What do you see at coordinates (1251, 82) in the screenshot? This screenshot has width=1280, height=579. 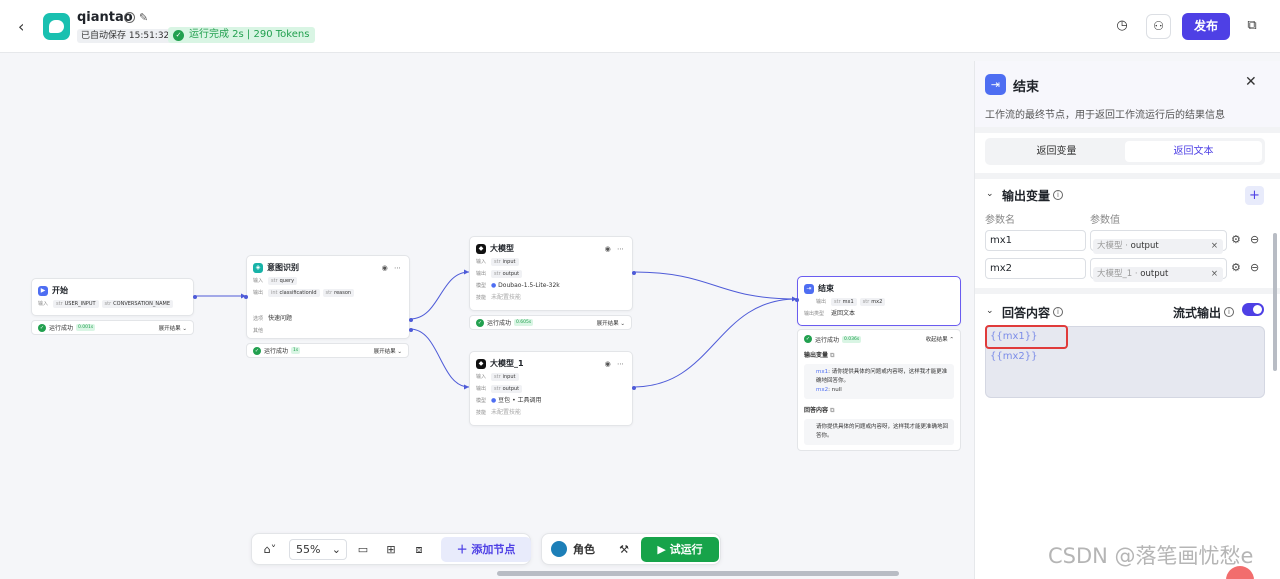 I see `close-icon: ✕` at bounding box center [1251, 82].